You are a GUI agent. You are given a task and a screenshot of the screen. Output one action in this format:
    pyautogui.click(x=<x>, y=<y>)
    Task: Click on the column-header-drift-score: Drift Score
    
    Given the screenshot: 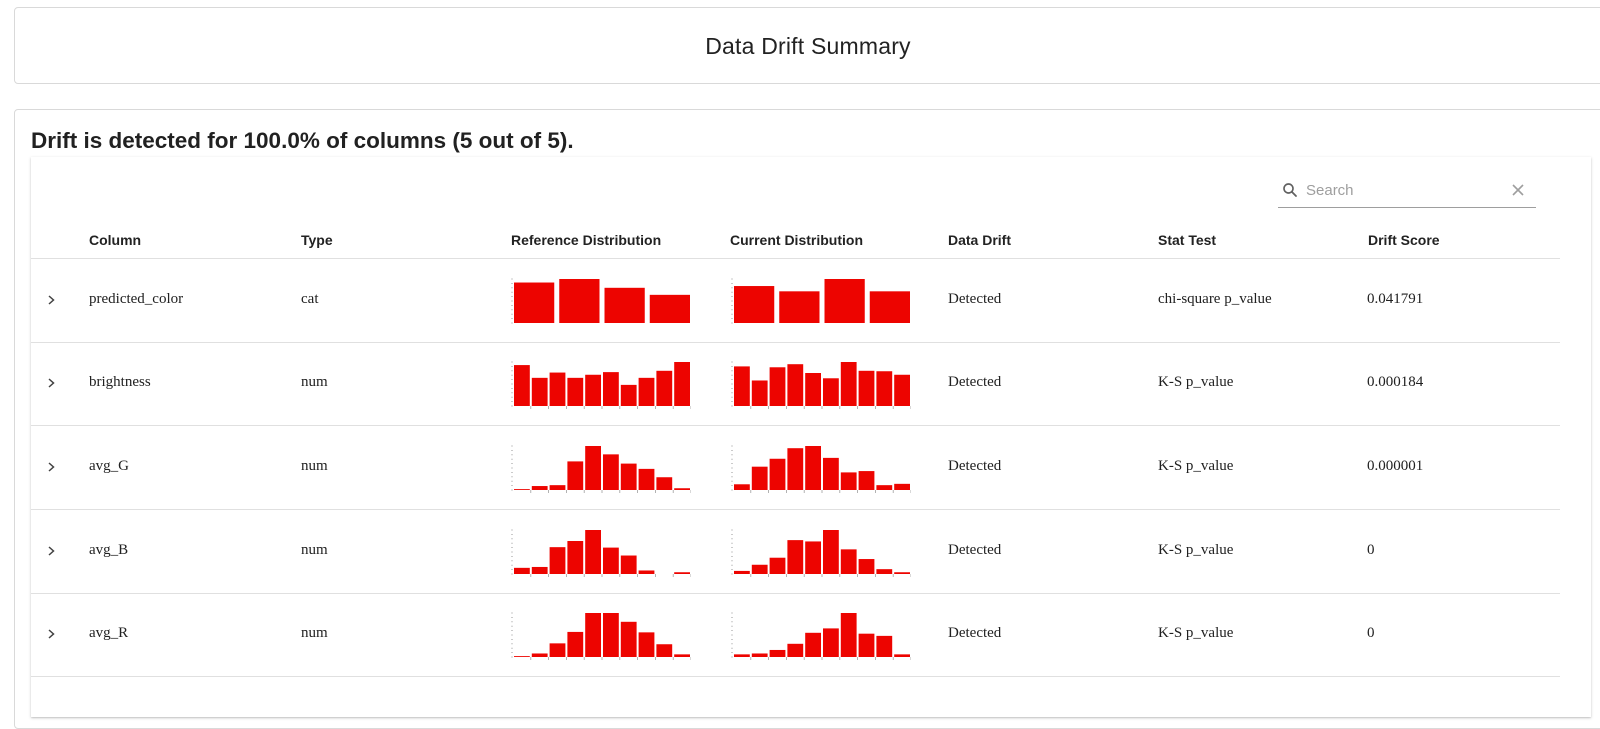 What is the action you would take?
    pyautogui.click(x=1404, y=240)
    